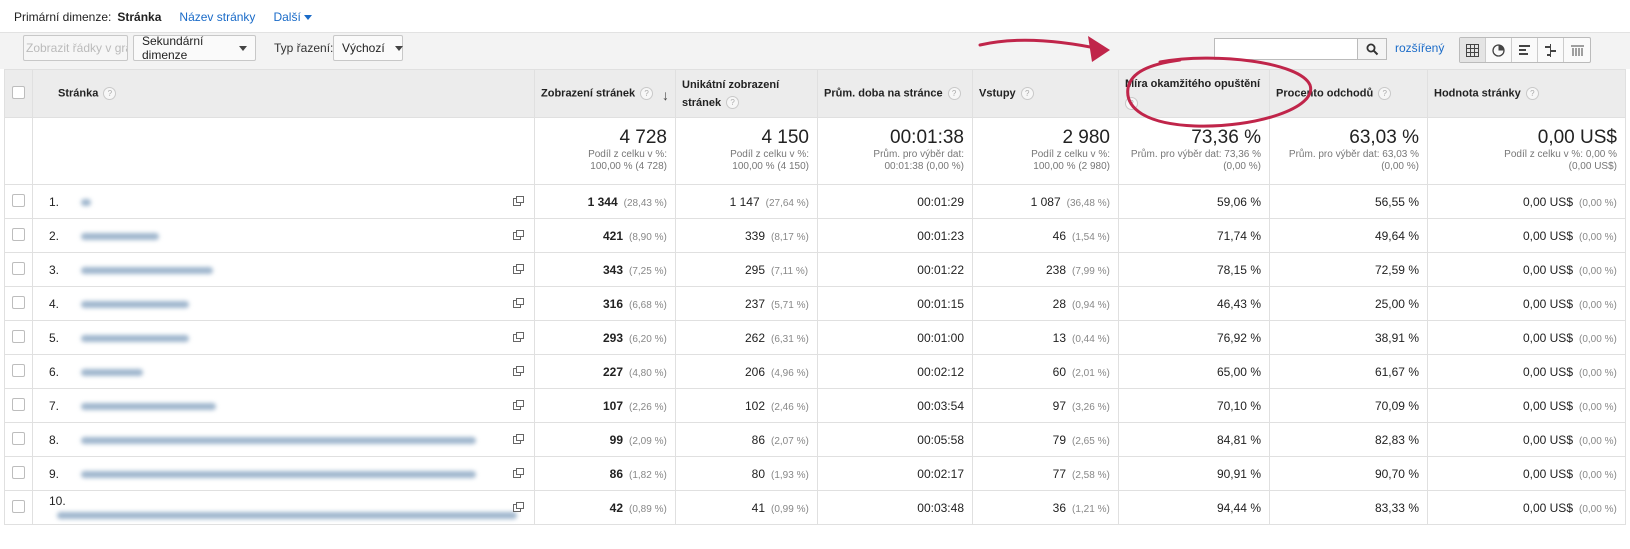  I want to click on avg-time-cell: 00:02:12, so click(895, 371).